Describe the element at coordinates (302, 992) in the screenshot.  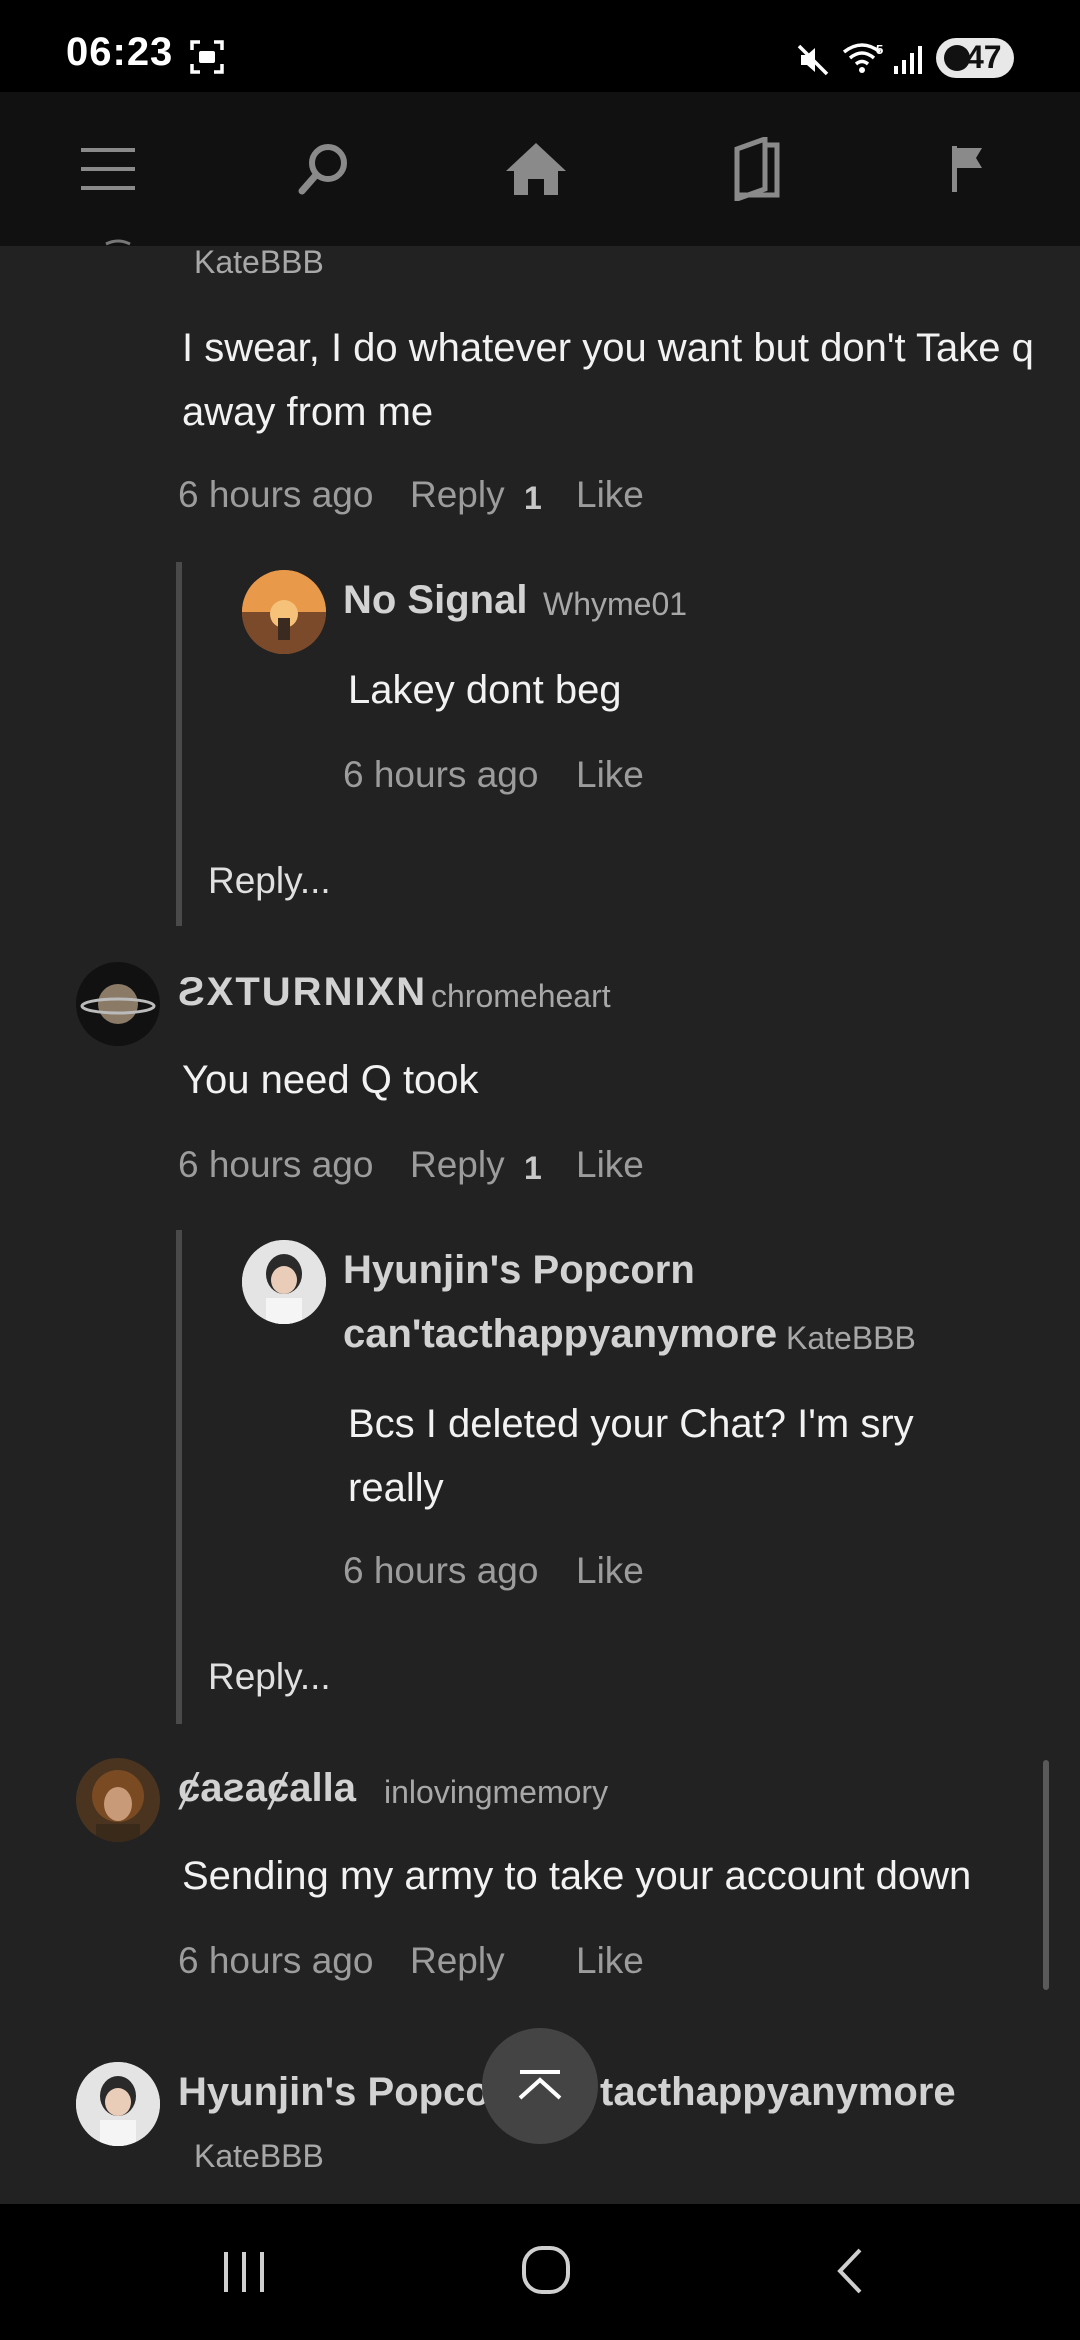
I see `comment-author-name: ƧXTURNIXN` at that location.